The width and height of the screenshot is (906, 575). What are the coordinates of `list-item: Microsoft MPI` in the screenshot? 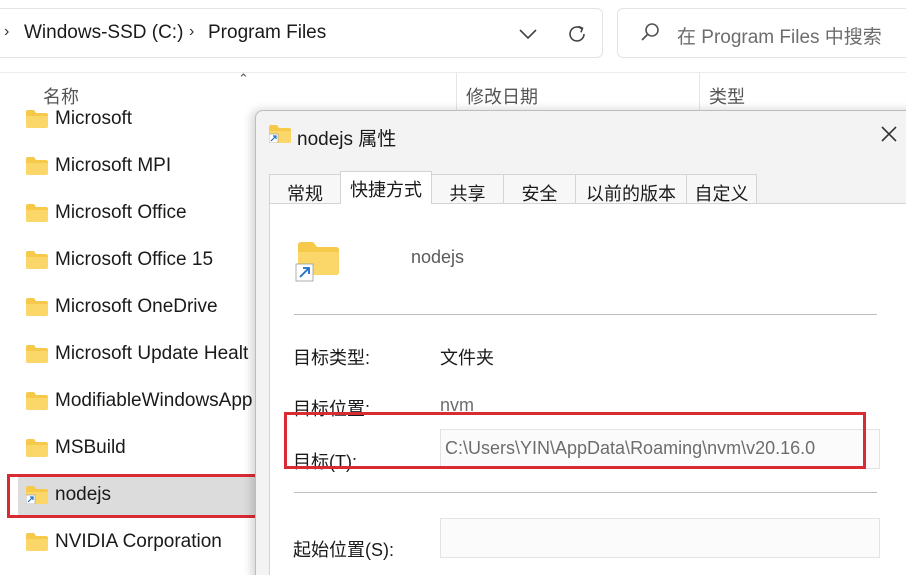 It's located at (149, 167).